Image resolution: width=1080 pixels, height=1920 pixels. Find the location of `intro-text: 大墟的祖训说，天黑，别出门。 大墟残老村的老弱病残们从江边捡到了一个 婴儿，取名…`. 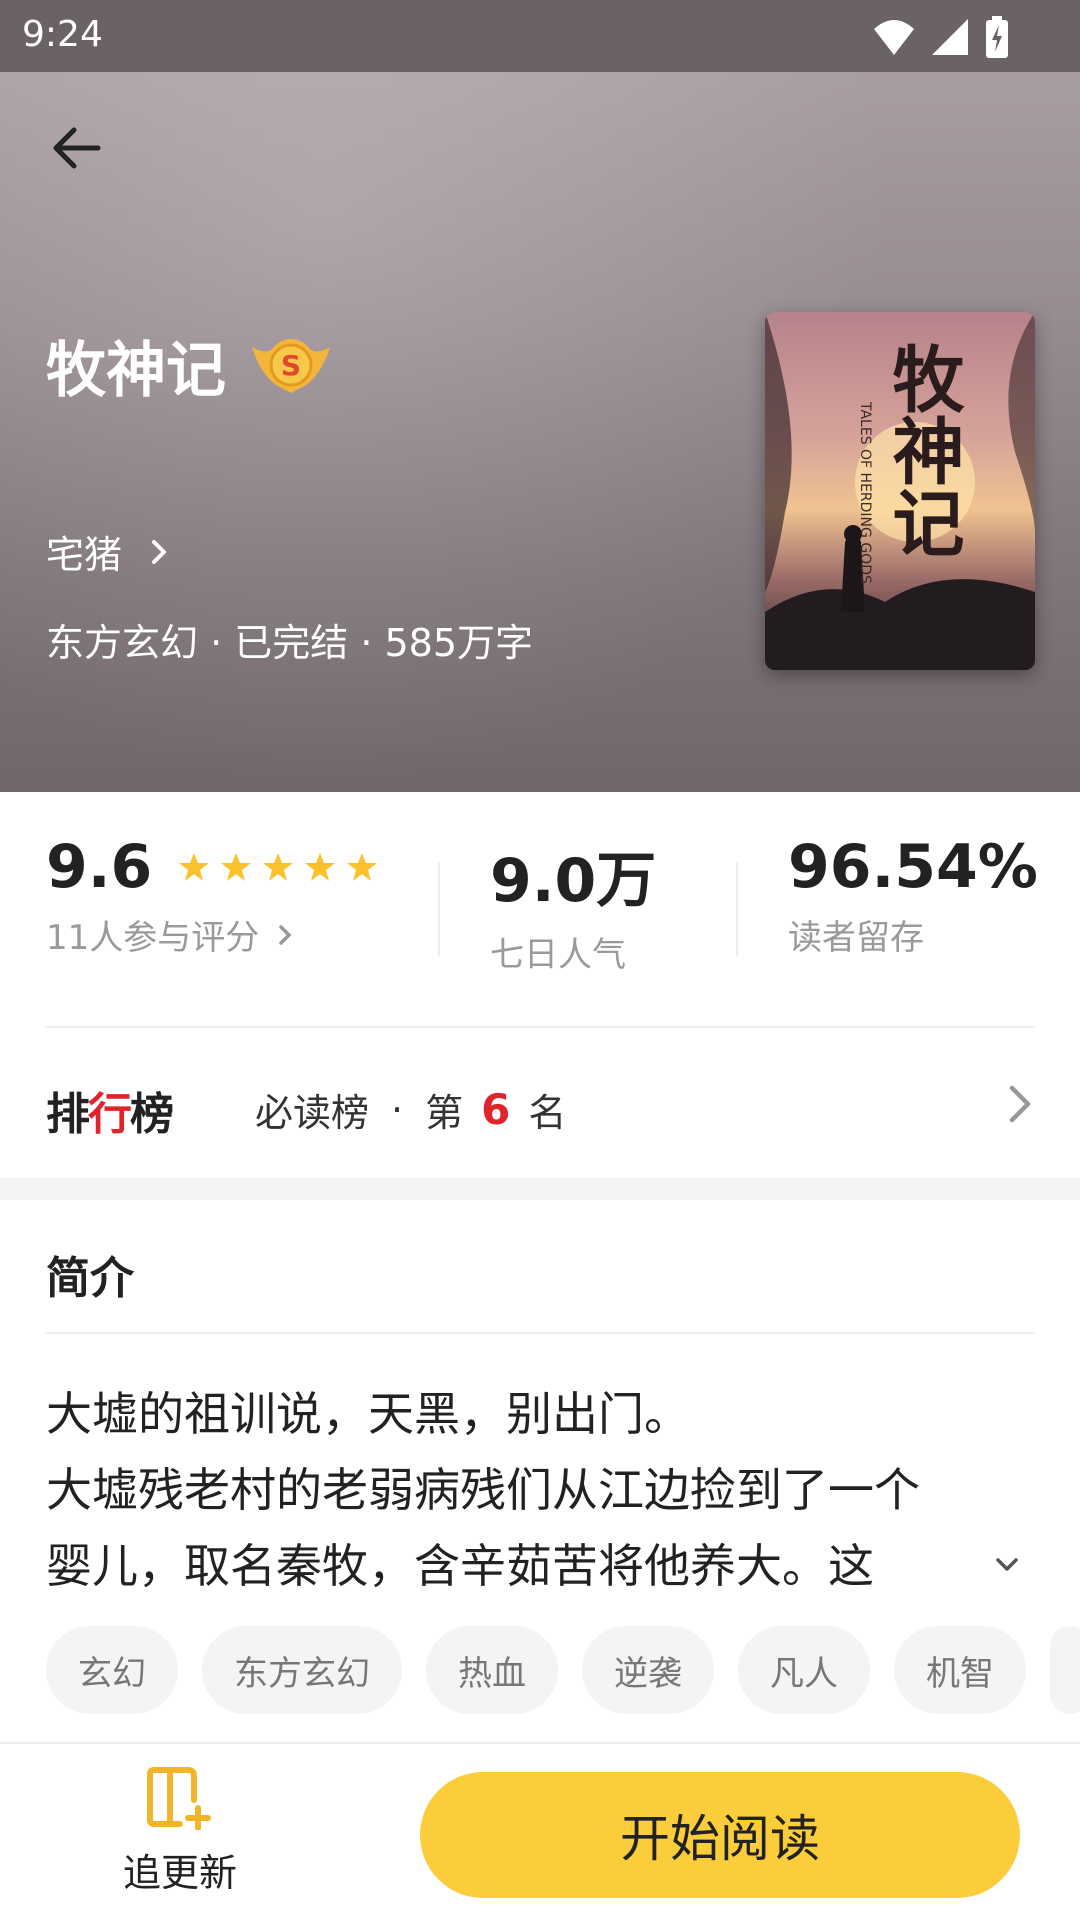

intro-text: 大墟的祖训说，天黑，别出门。 大墟残老村的老弱病残们从江边捡到了一个 婴儿，取名… is located at coordinates (541, 1482).